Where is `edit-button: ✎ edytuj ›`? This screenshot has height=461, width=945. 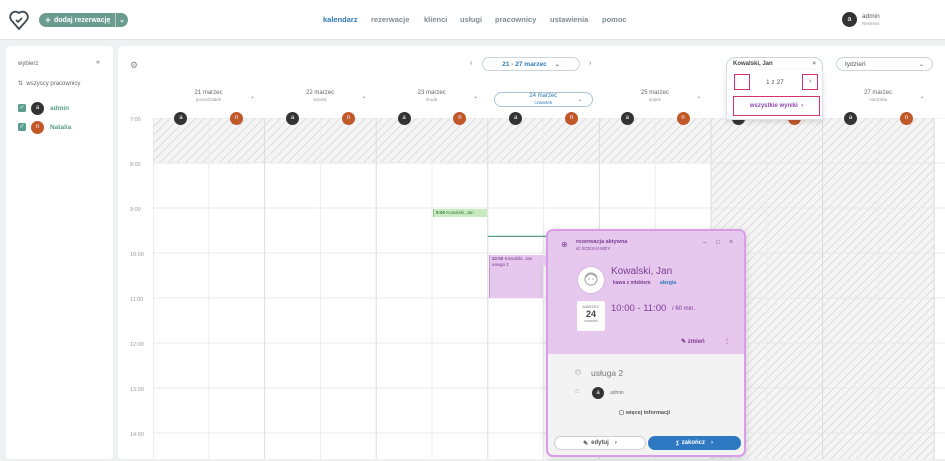 edit-button: ✎ edytuj › is located at coordinates (600, 443).